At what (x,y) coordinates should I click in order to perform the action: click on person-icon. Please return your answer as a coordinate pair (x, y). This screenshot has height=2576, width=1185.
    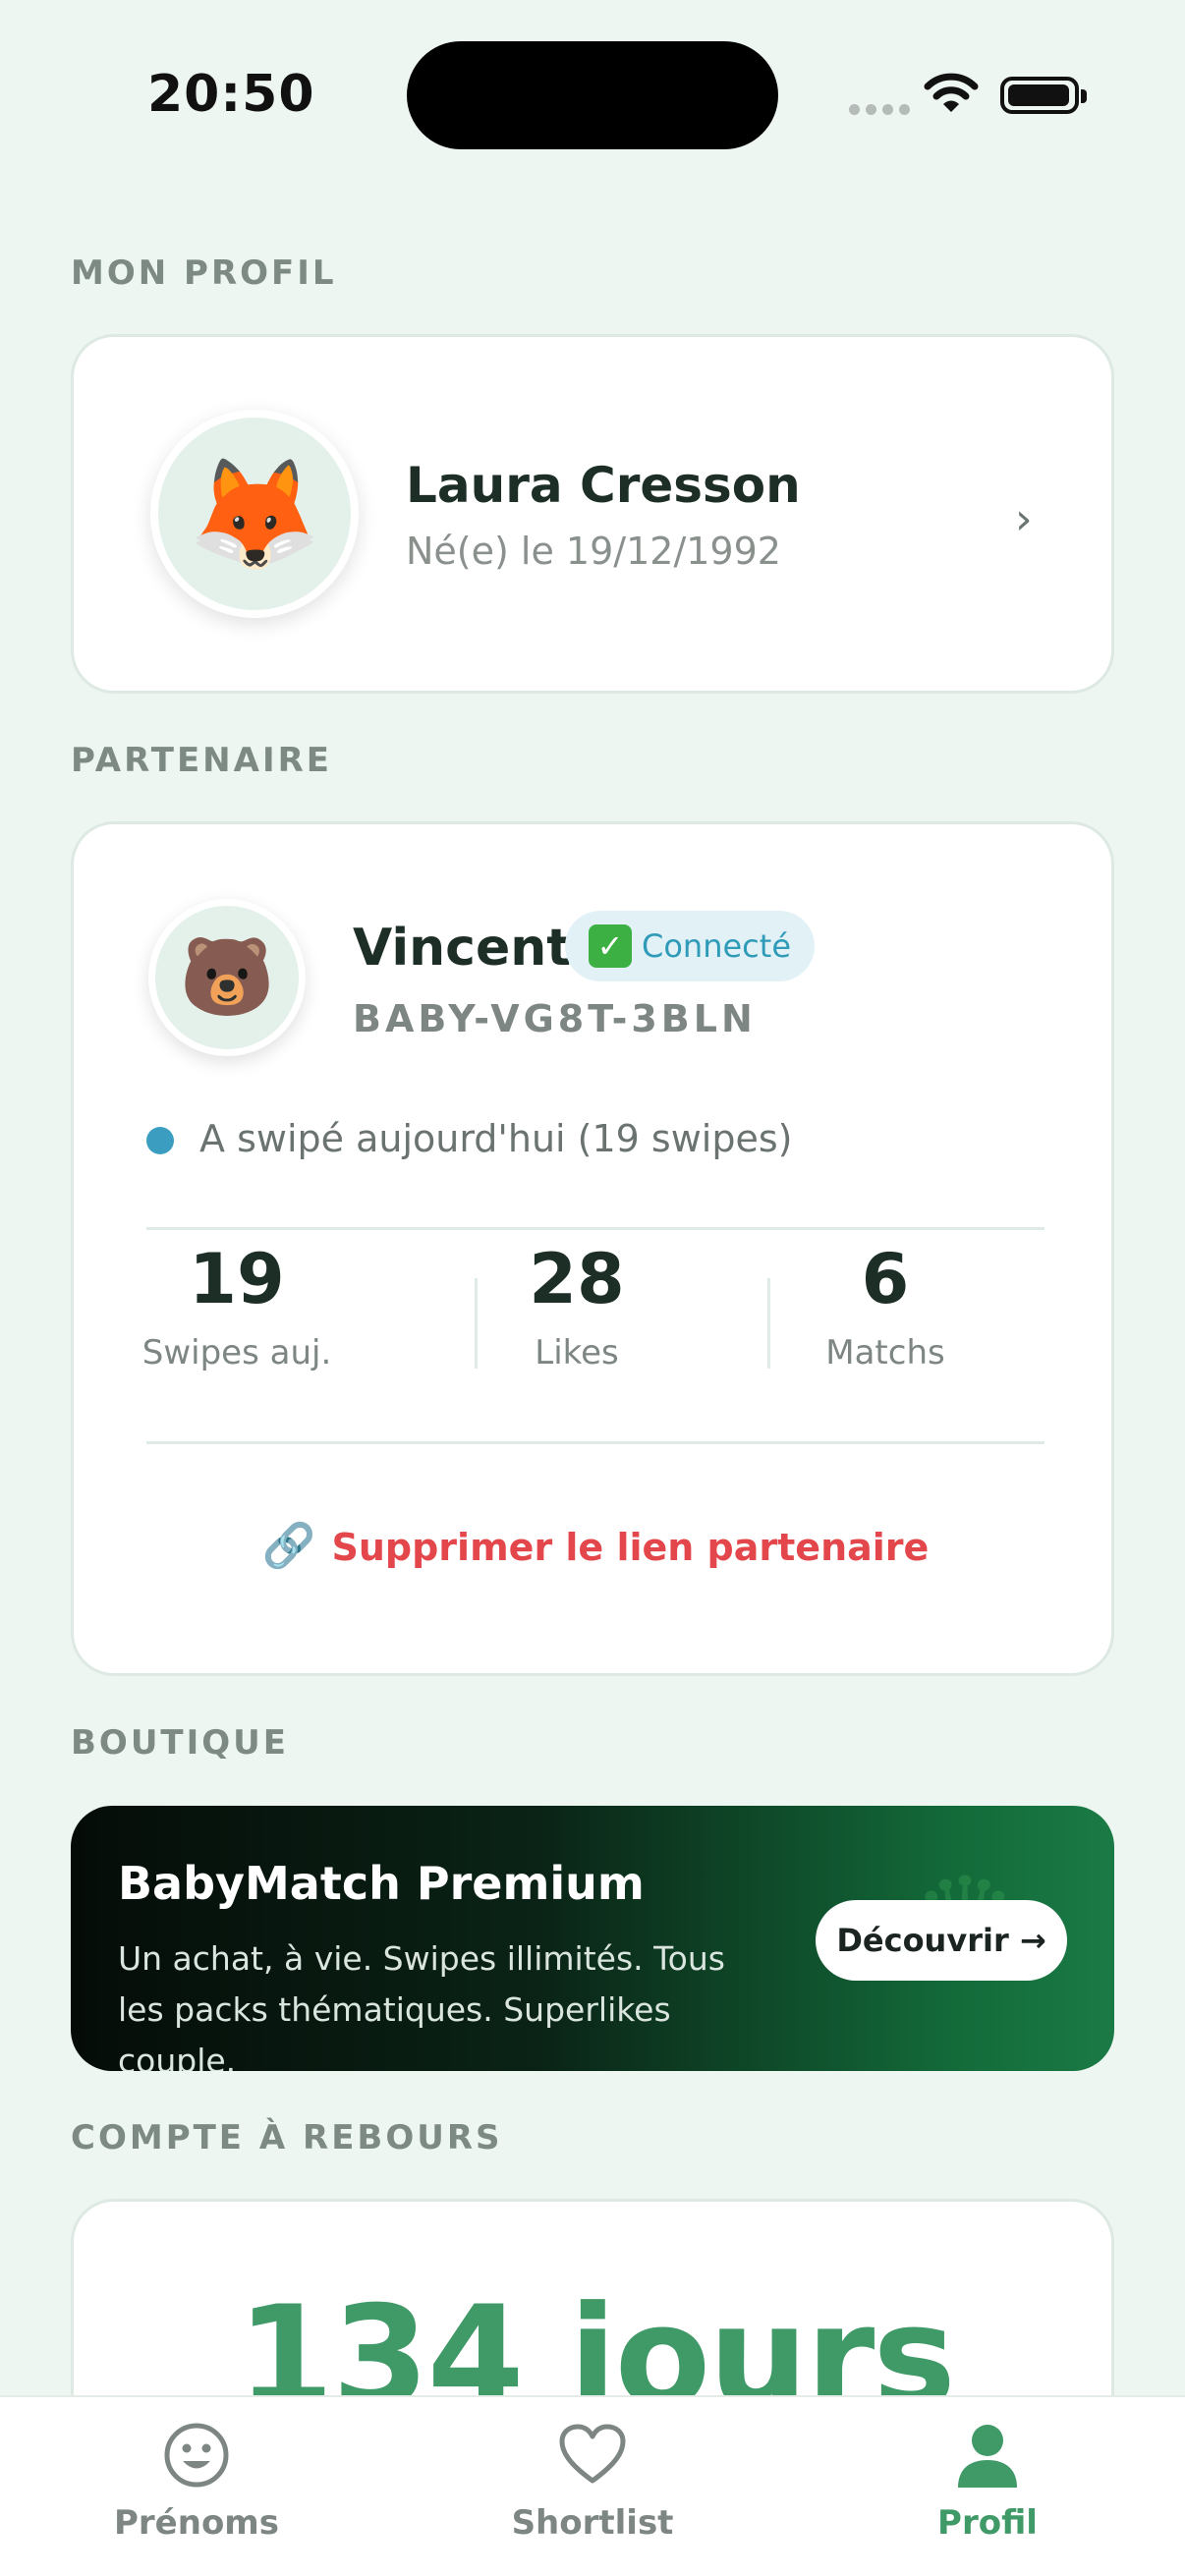
    Looking at the image, I should click on (988, 2455).